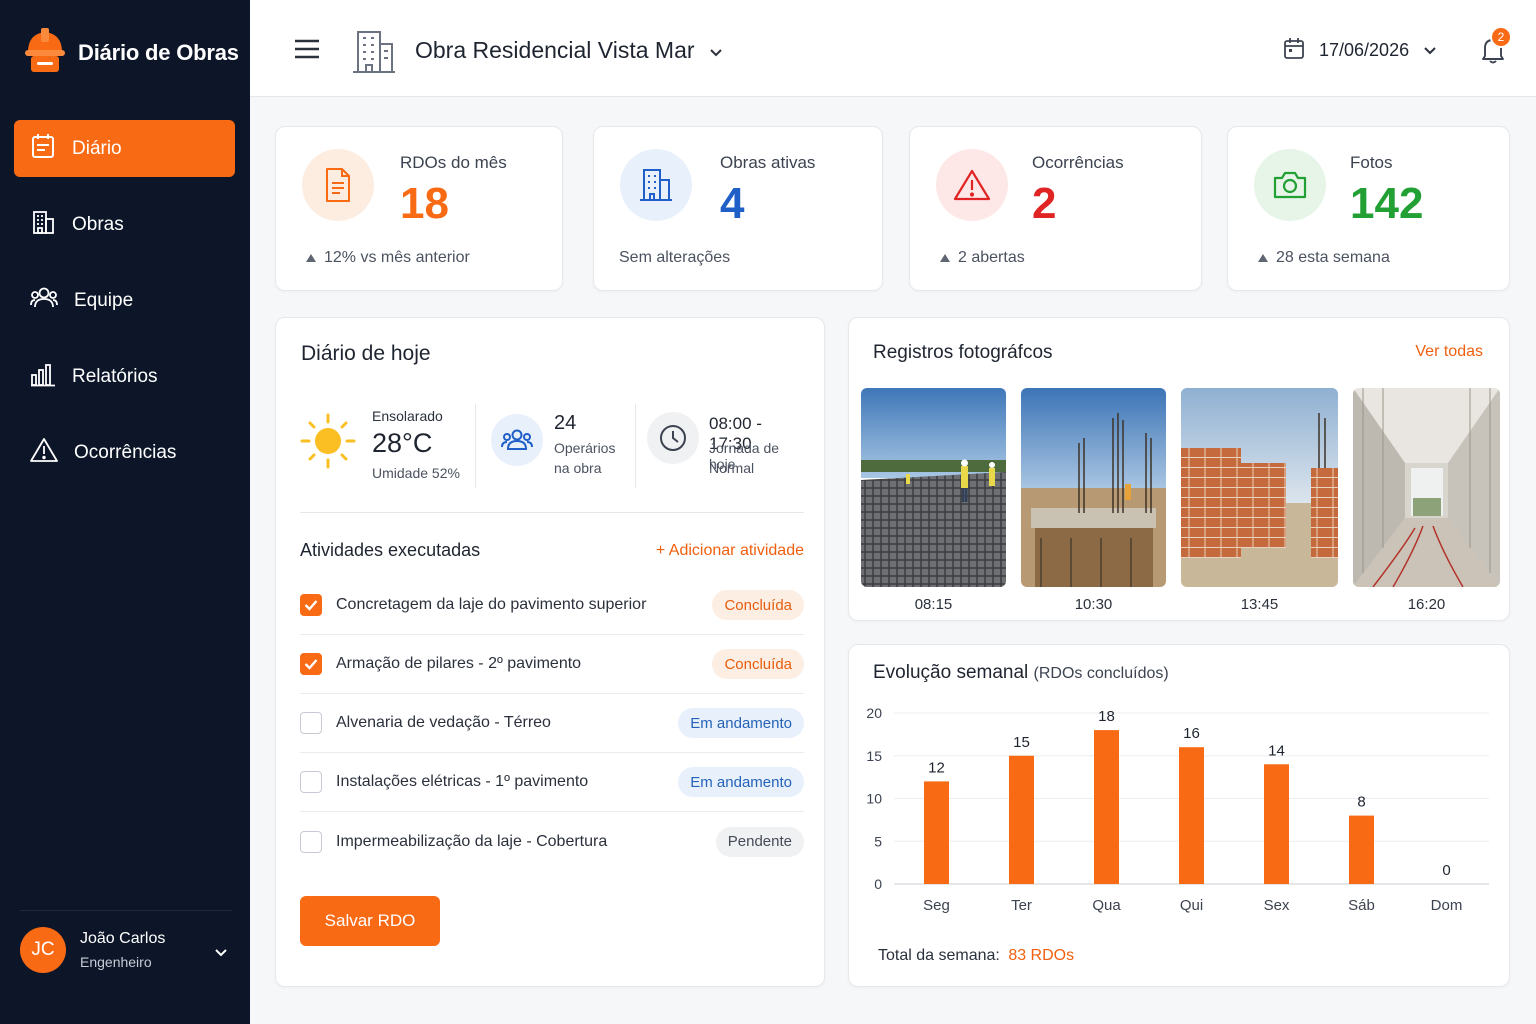 This screenshot has width=1536, height=1024. Describe the element at coordinates (972, 185) in the screenshot. I see `warning-icon` at that location.